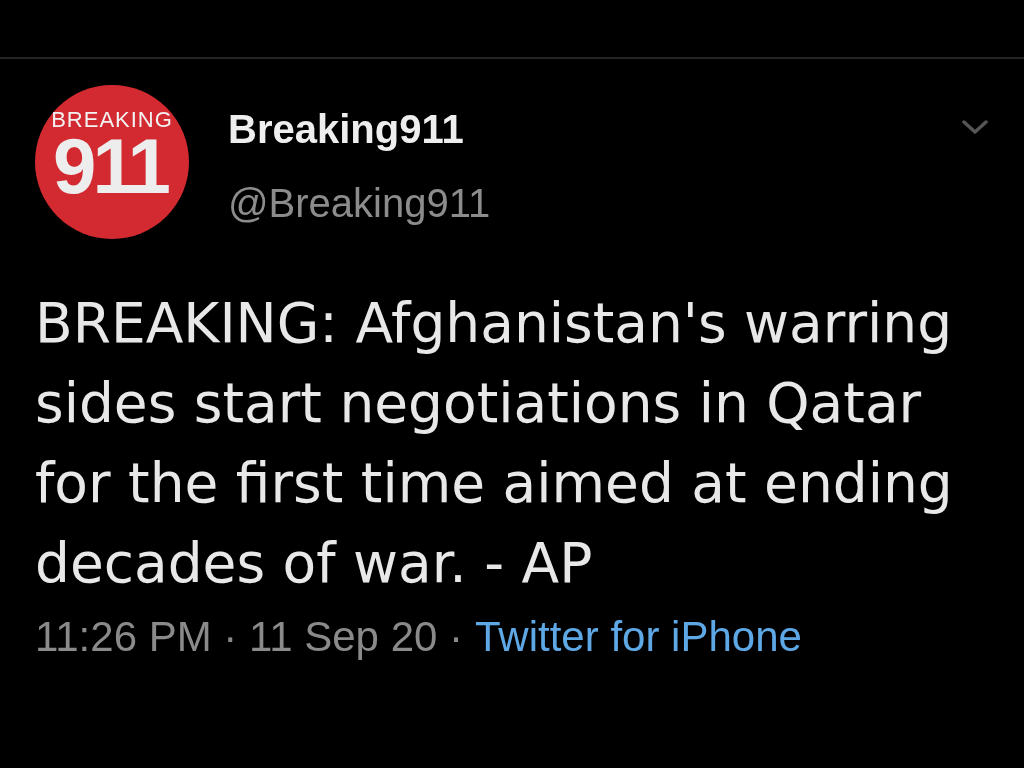  I want to click on display-name: Breaking911, so click(346, 129).